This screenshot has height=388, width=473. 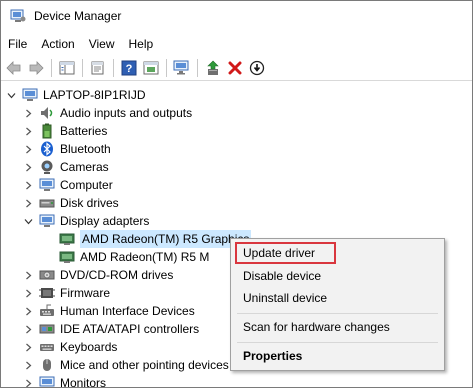 I want to click on tree-item-hid: Human Interface Devices, so click(x=109, y=311).